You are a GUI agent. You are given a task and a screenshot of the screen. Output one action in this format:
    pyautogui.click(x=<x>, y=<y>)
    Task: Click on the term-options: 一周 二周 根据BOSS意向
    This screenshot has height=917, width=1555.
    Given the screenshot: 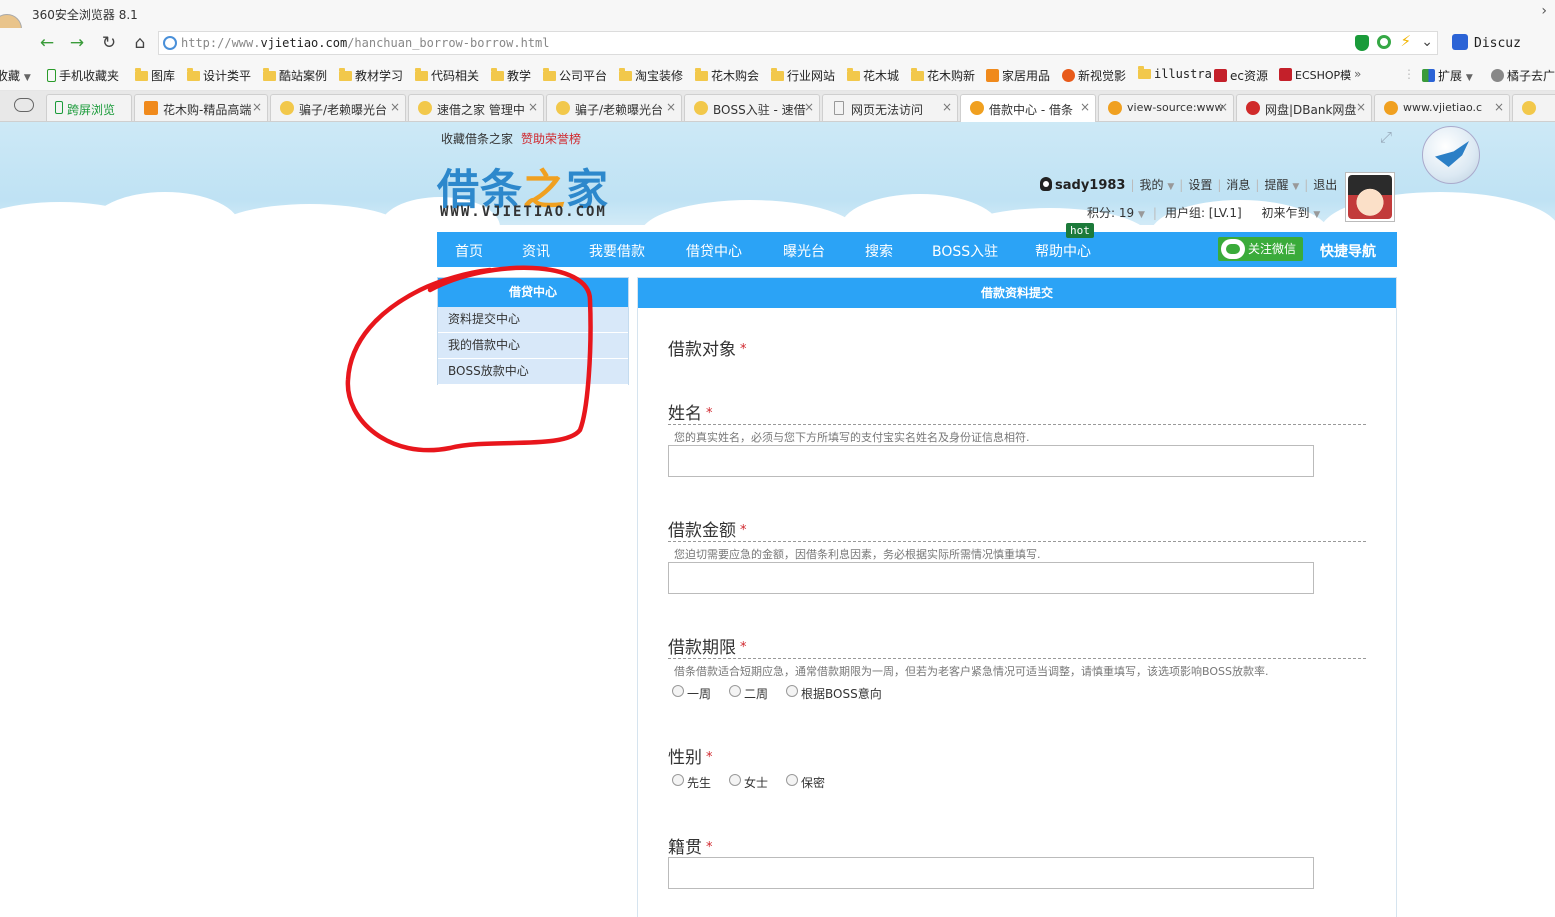 What is the action you would take?
    pyautogui.click(x=786, y=693)
    